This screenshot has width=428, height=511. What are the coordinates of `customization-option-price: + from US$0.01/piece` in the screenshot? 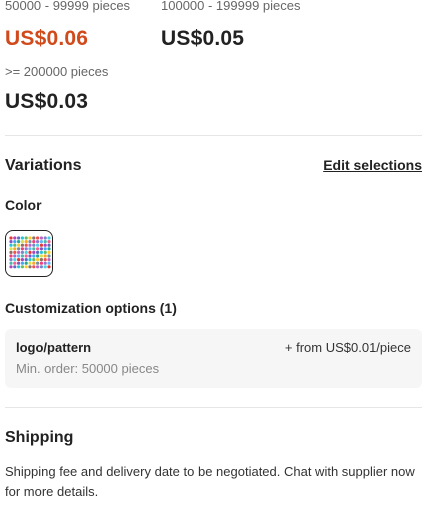 It's located at (347, 347).